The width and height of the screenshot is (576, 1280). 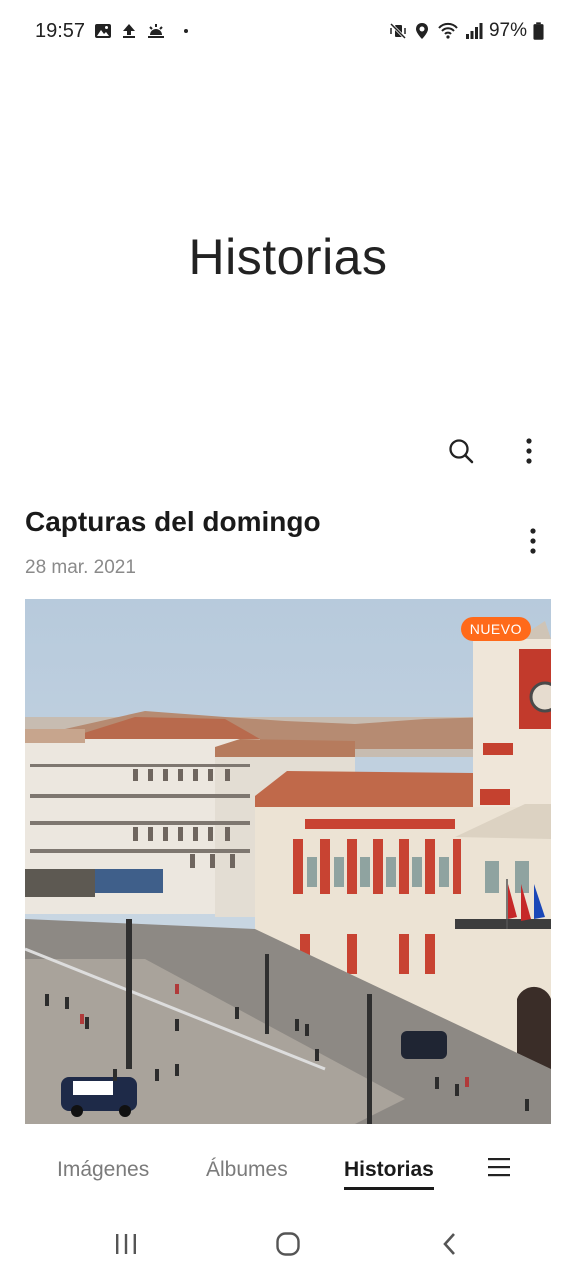 I want to click on story-title: Capturas del domingo, so click(x=173, y=522).